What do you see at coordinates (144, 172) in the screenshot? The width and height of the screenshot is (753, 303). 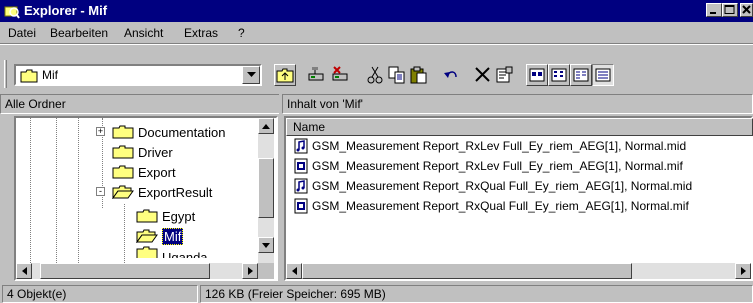 I see `tree-item-export: Export` at bounding box center [144, 172].